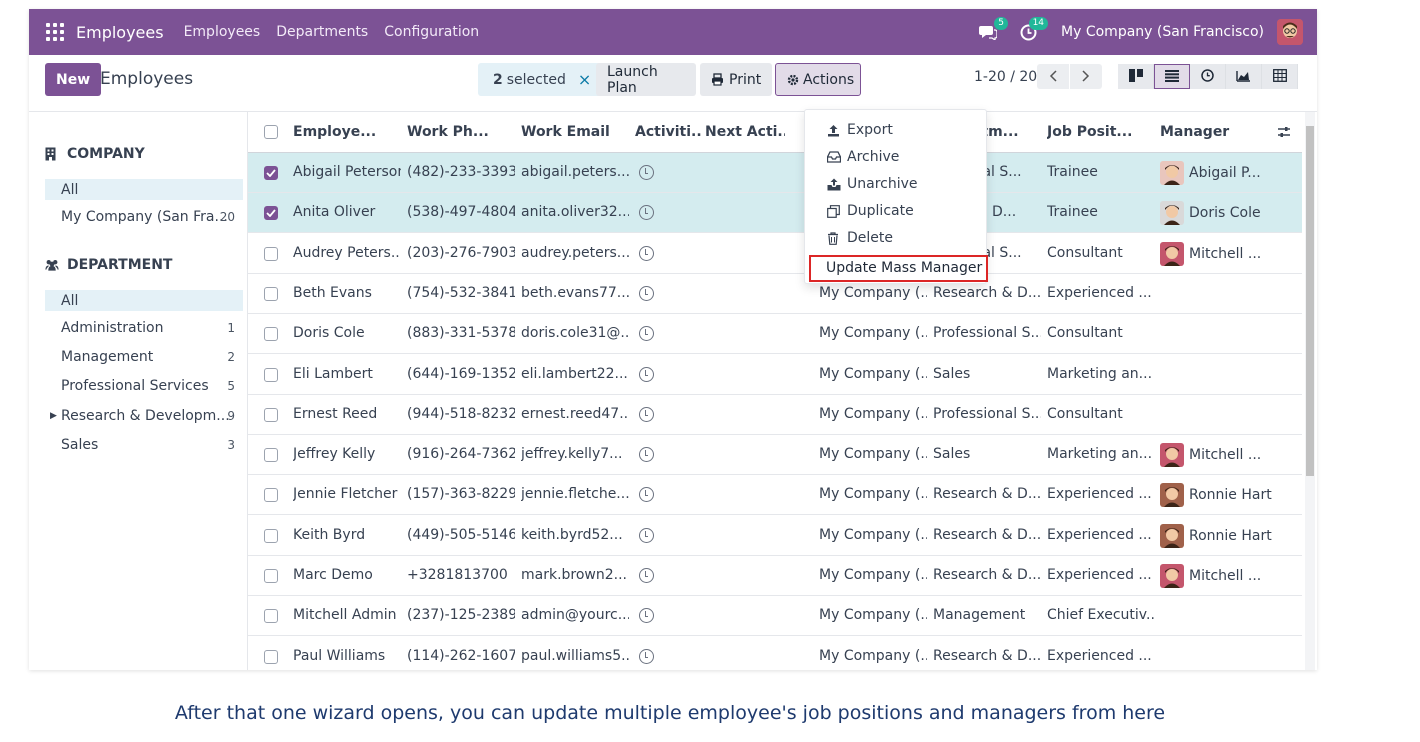  I want to click on actions-button: Actions, so click(818, 79).